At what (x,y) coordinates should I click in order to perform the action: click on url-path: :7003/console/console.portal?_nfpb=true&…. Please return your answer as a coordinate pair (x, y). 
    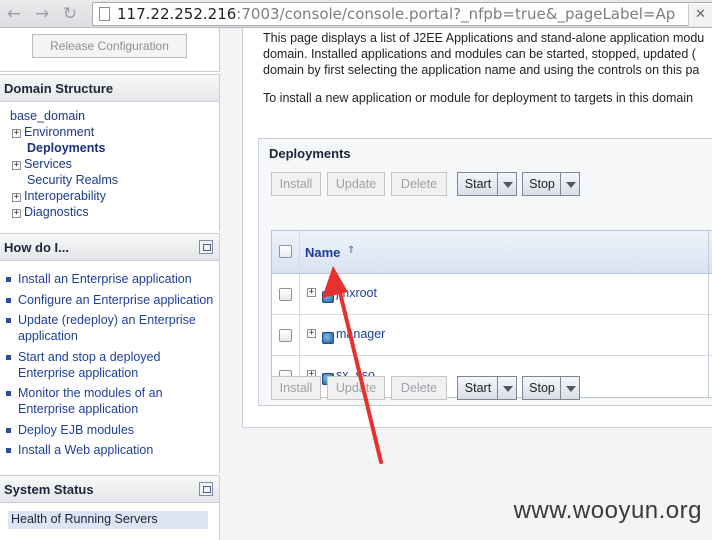
    Looking at the image, I should click on (456, 14).